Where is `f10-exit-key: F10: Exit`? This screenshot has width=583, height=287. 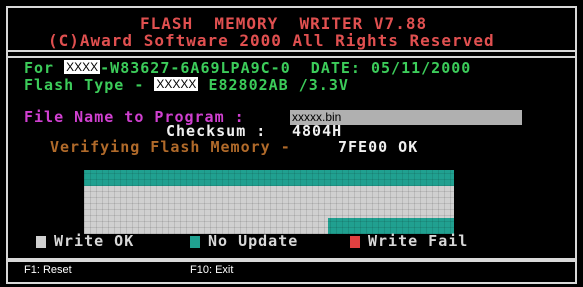 f10-exit-key: F10: Exit is located at coordinates (211, 270).